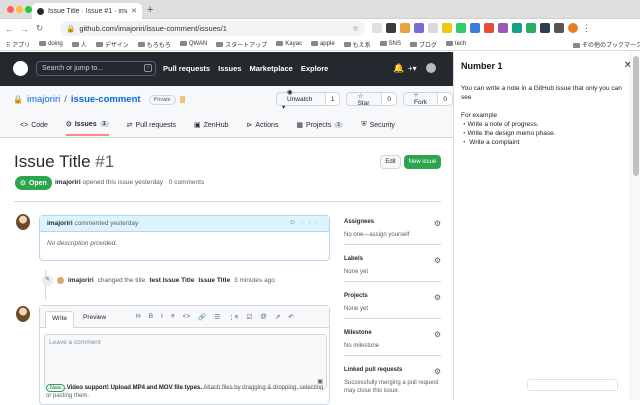  Describe the element at coordinates (34, 128) in the screenshot. I see `tab-code: <> Code` at that location.